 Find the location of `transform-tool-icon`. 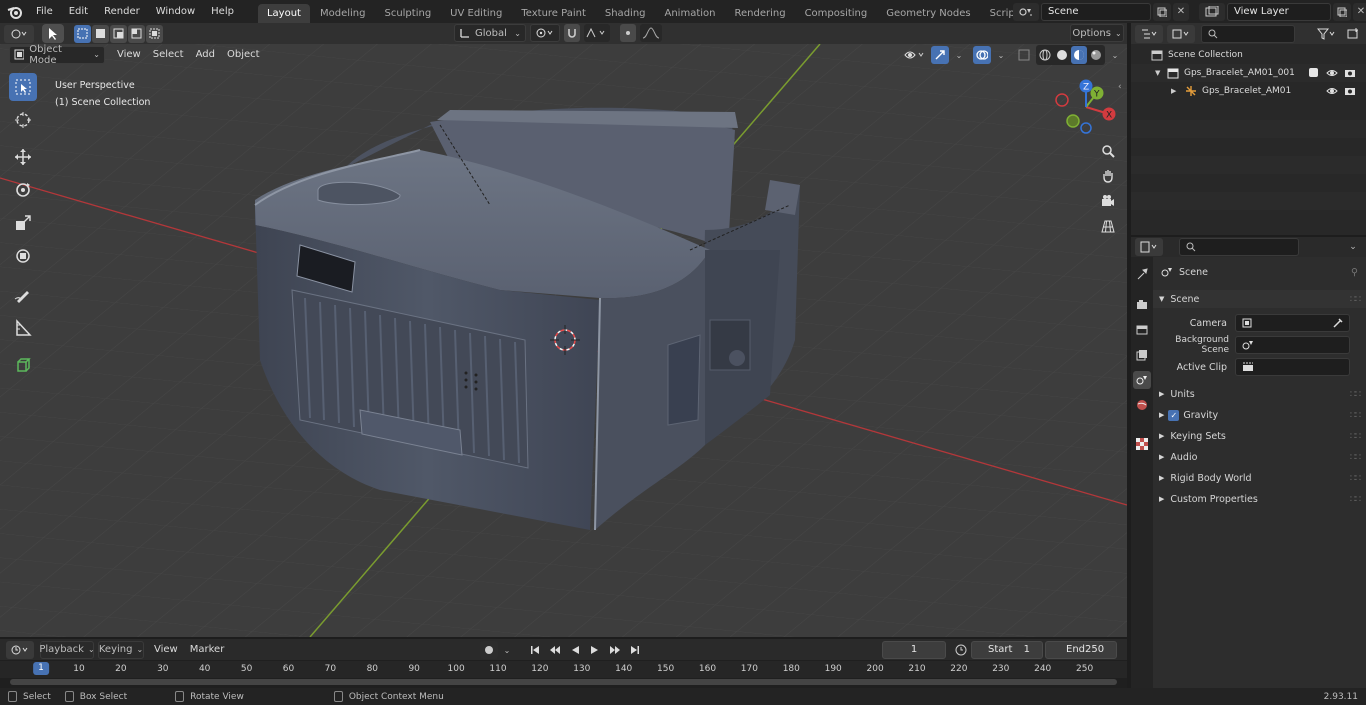

transform-tool-icon is located at coordinates (23, 256).